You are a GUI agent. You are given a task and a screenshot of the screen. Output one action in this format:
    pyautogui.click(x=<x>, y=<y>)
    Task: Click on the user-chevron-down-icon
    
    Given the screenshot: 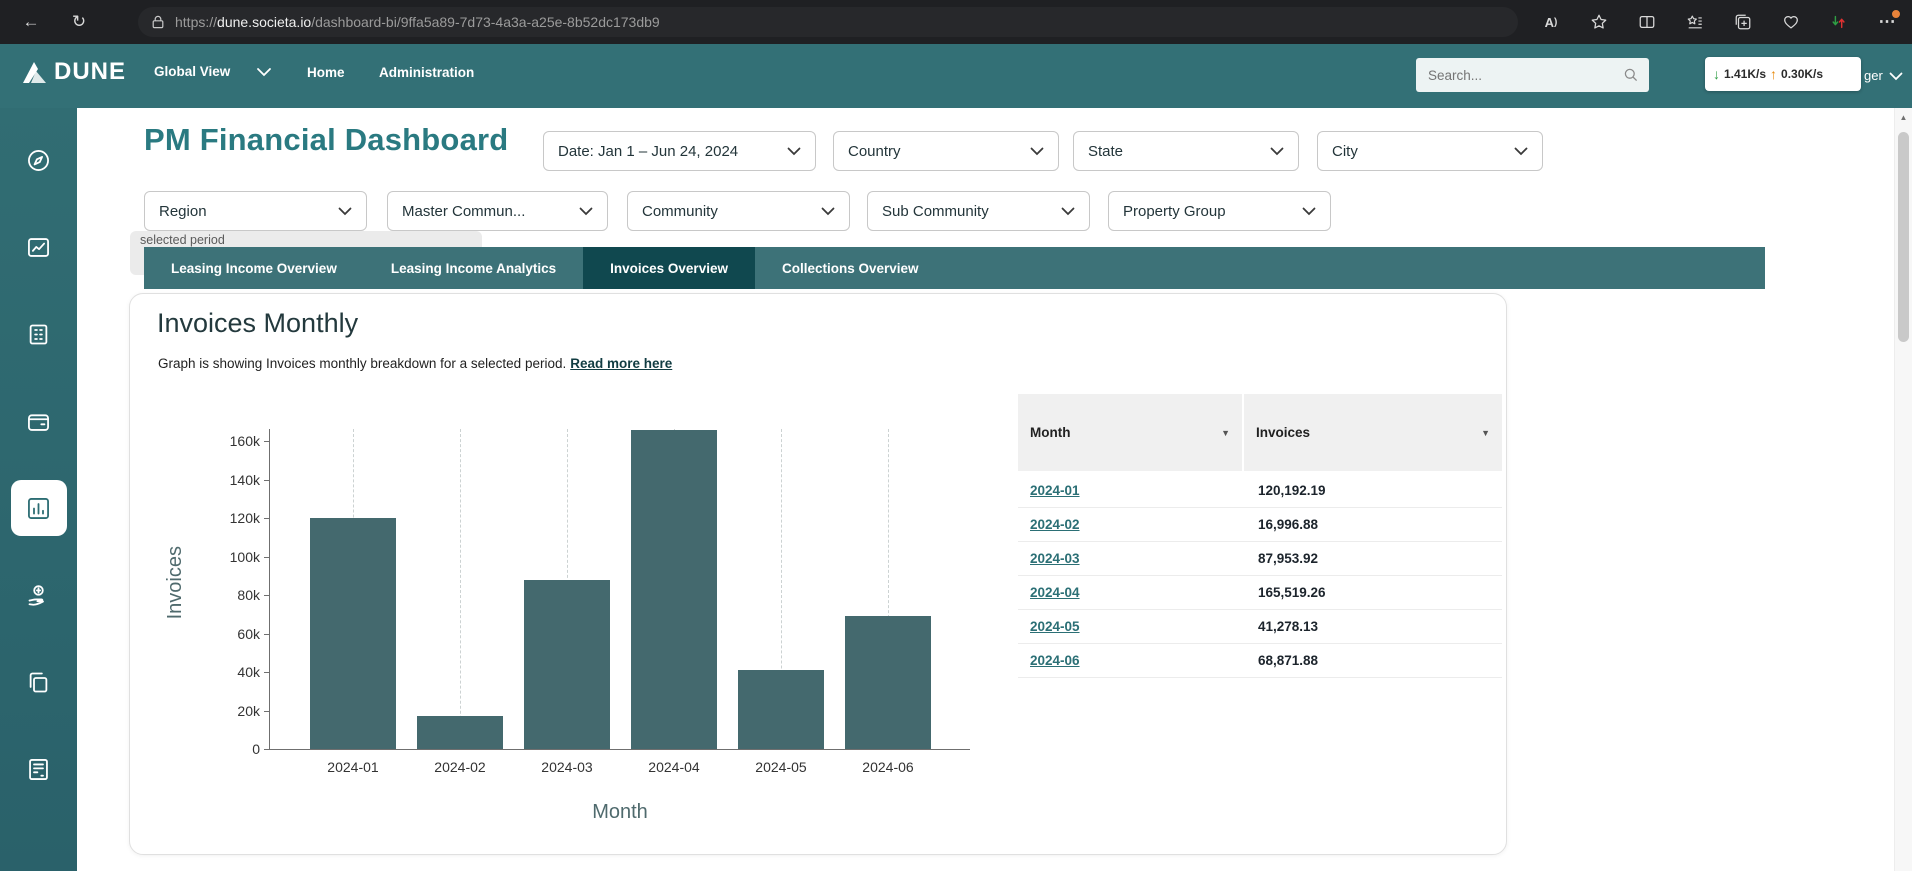 What is the action you would take?
    pyautogui.click(x=1896, y=77)
    